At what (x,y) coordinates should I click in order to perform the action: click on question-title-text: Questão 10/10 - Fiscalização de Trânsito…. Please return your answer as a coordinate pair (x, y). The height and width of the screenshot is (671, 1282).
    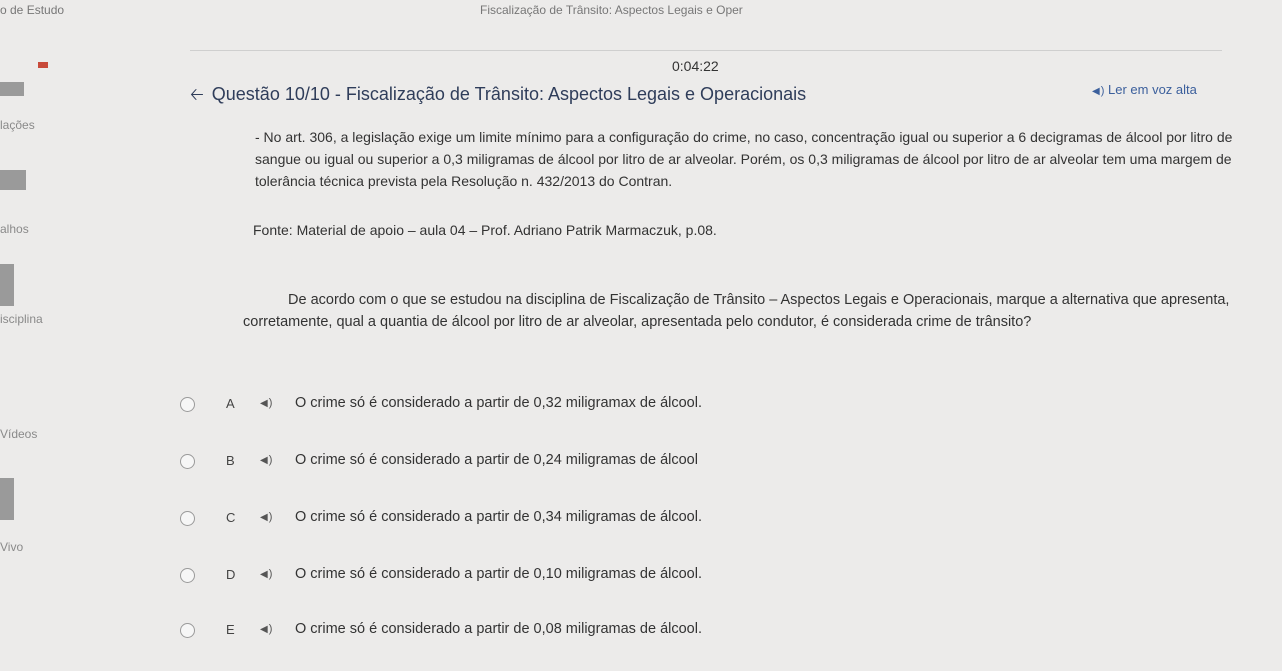
    Looking at the image, I should click on (509, 94).